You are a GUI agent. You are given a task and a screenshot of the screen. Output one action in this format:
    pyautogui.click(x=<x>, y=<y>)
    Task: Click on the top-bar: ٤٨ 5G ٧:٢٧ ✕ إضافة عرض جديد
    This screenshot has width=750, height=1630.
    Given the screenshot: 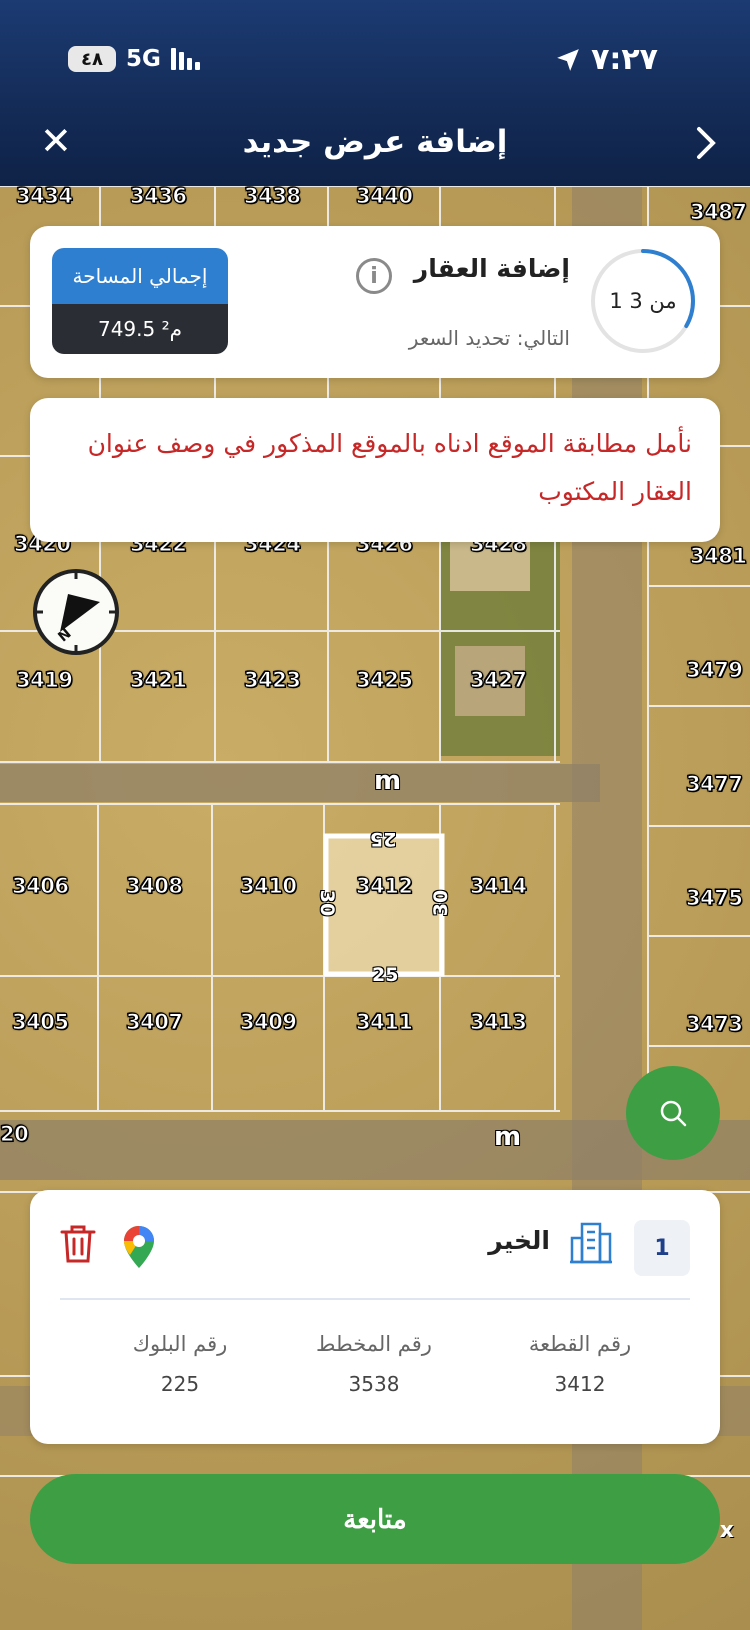 What is the action you would take?
    pyautogui.click(x=375, y=93)
    